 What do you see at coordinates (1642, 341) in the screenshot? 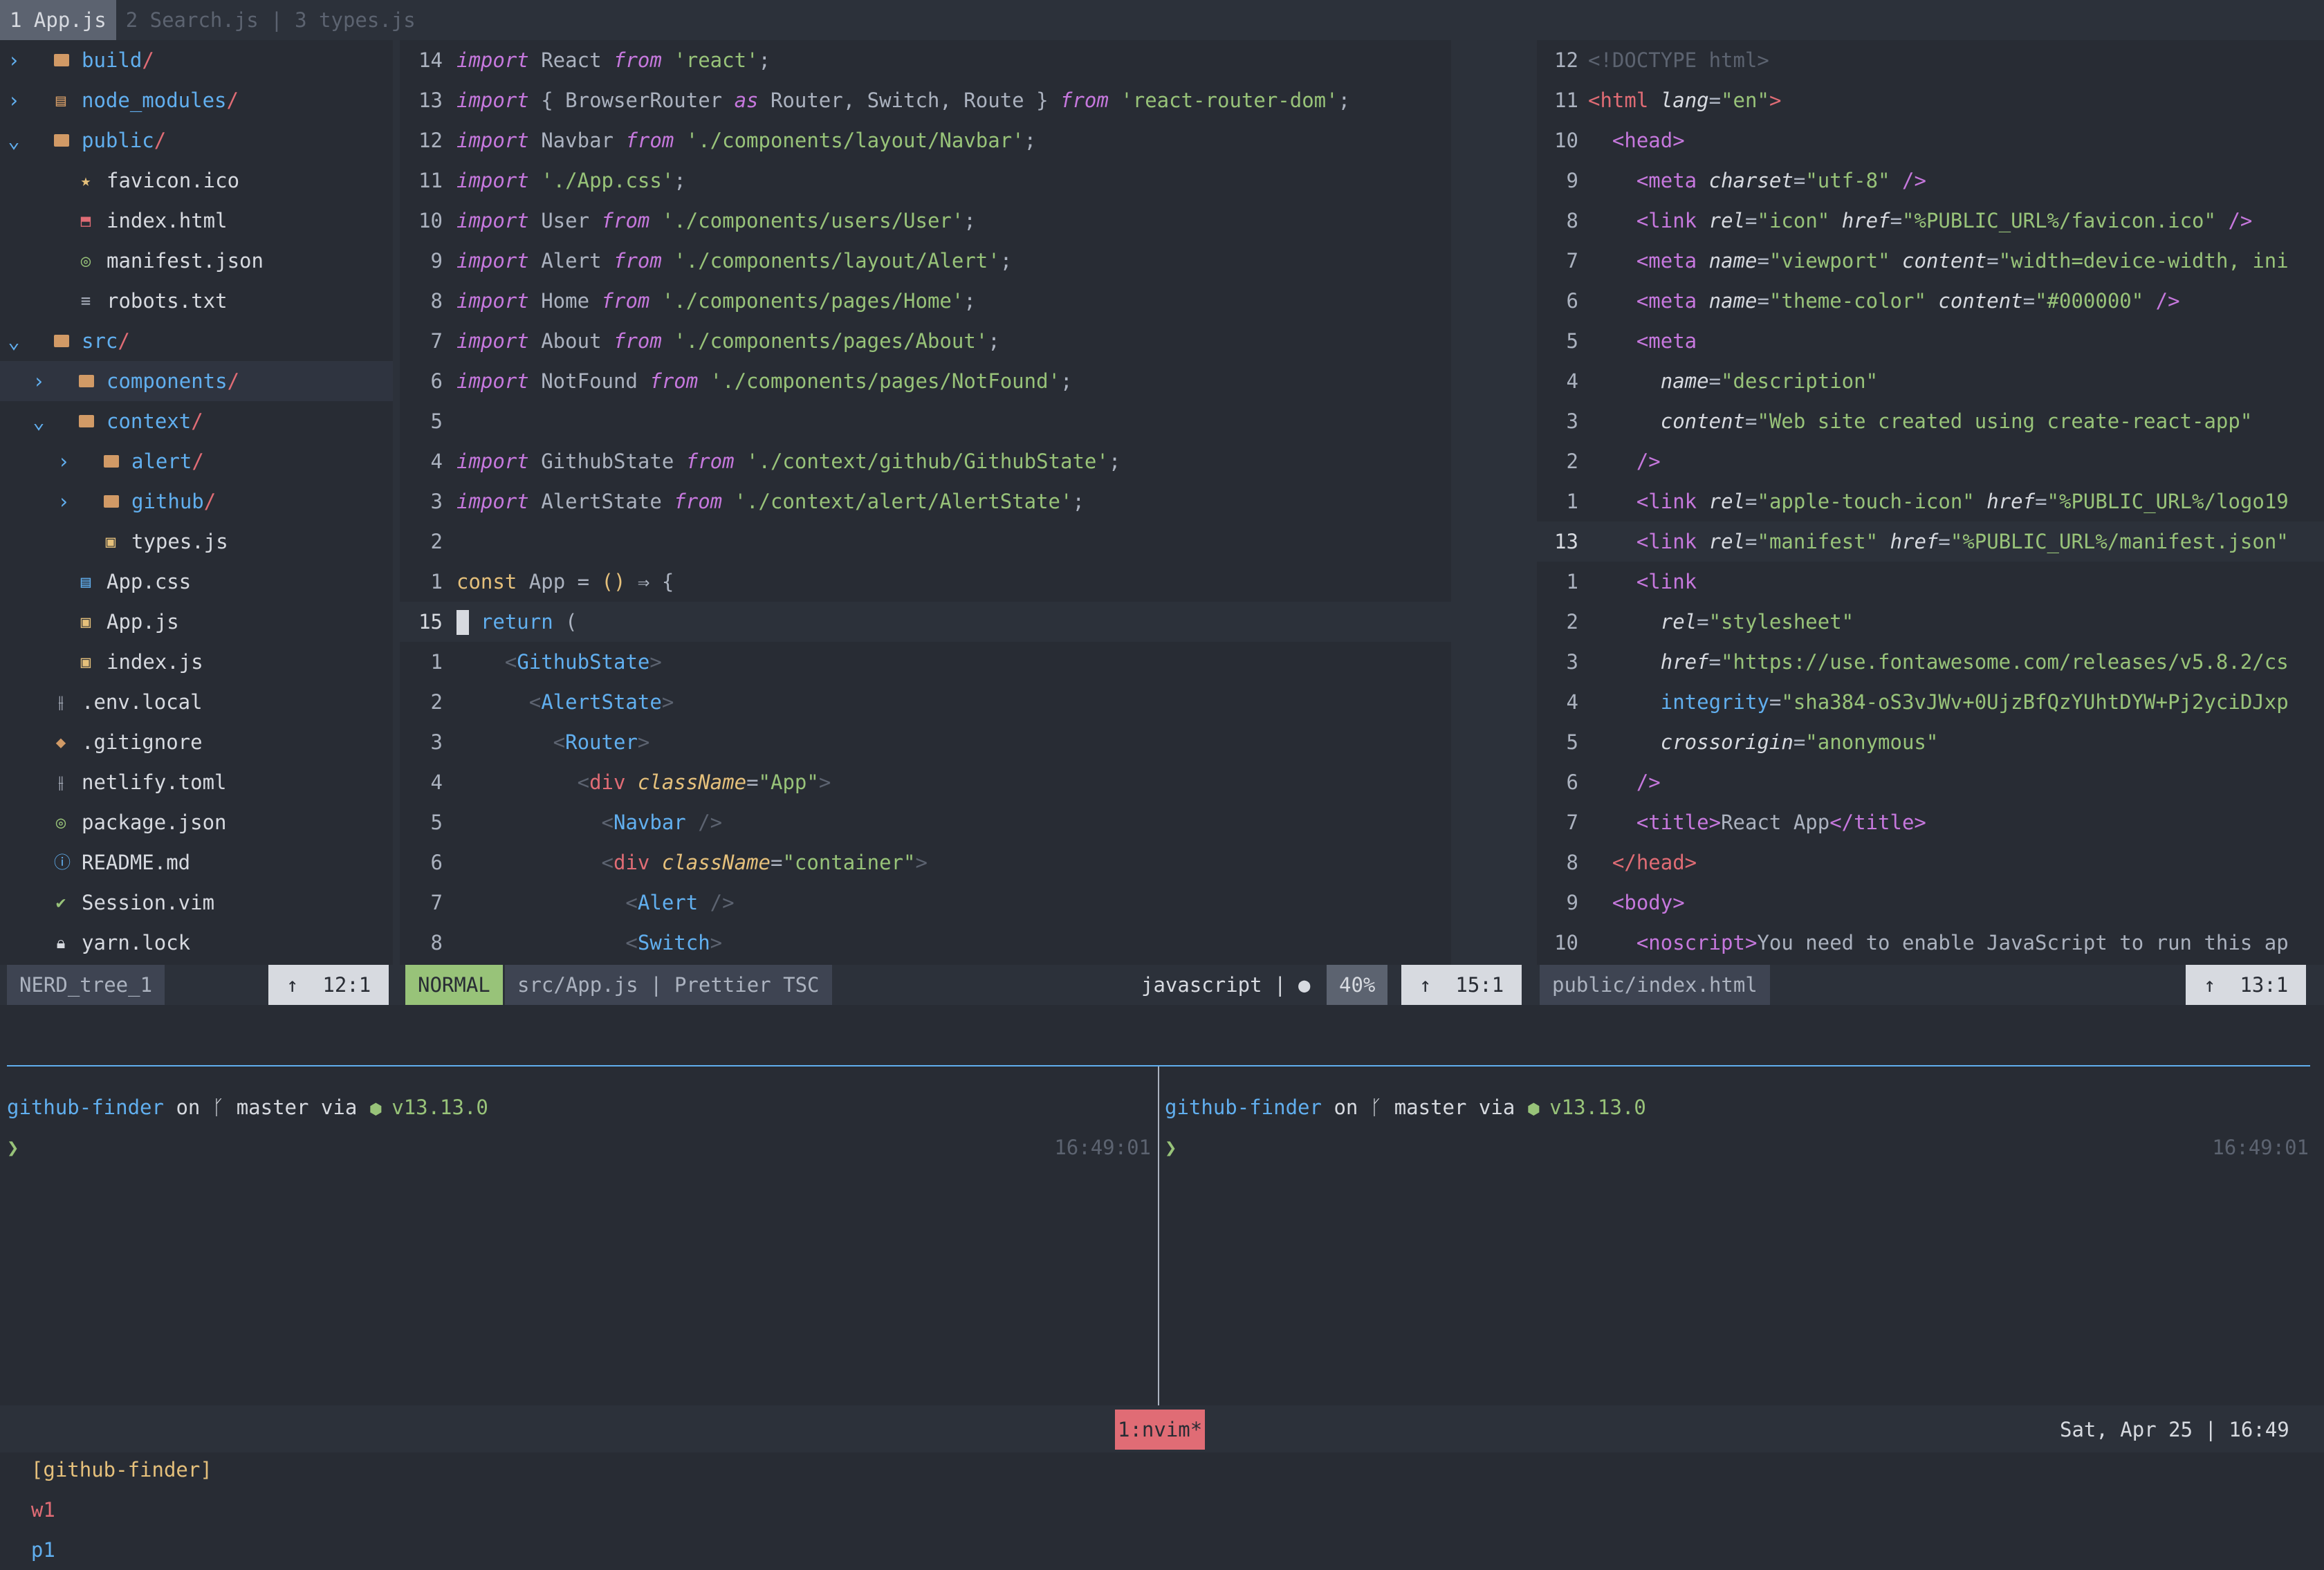
I see `code-line: <meta` at bounding box center [1642, 341].